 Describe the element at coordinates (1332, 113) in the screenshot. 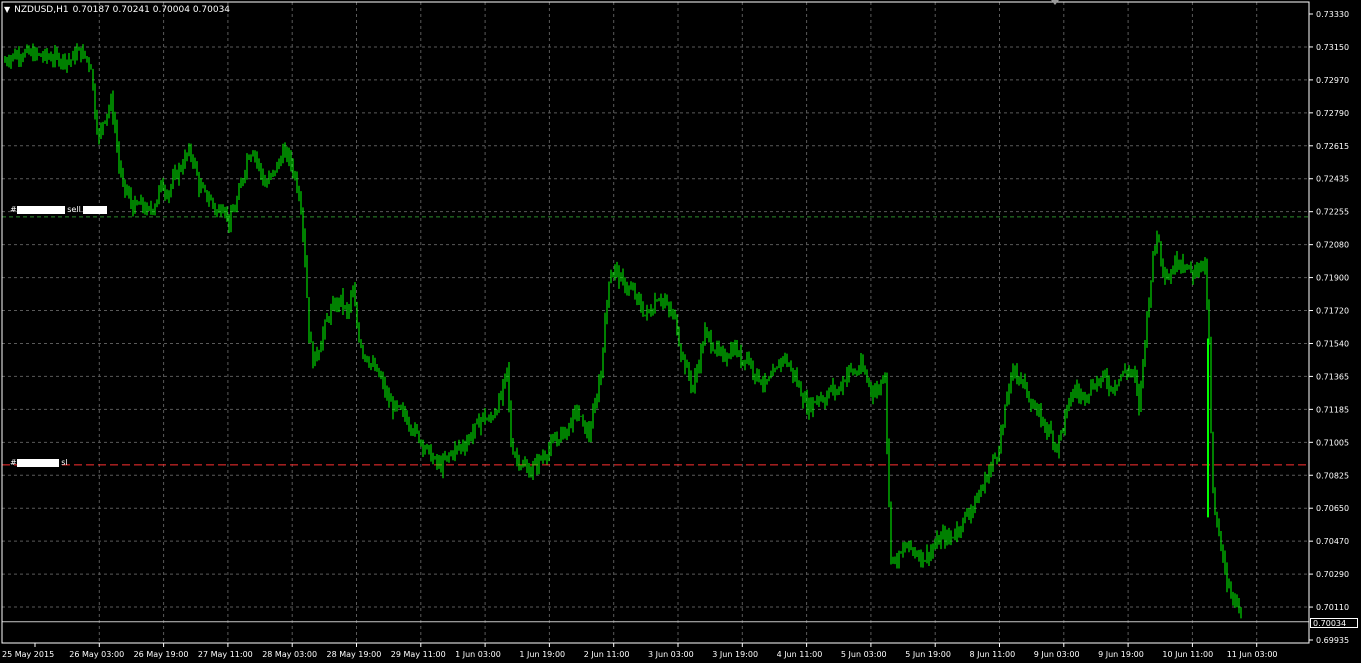

I see `price-tick-label: 0.72790` at that location.